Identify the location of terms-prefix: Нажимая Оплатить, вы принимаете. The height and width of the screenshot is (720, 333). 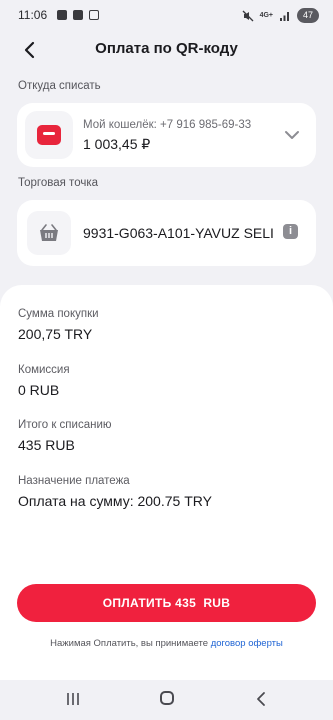
(129, 643).